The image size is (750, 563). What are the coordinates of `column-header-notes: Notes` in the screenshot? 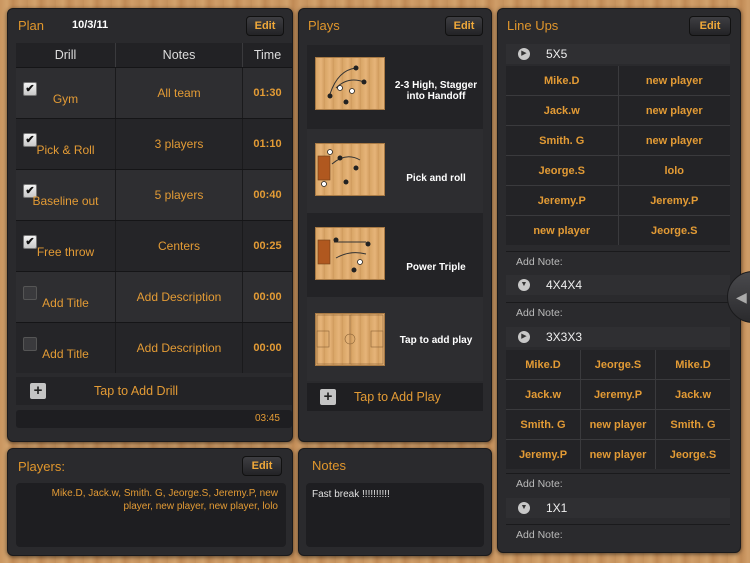 It's located at (179, 55).